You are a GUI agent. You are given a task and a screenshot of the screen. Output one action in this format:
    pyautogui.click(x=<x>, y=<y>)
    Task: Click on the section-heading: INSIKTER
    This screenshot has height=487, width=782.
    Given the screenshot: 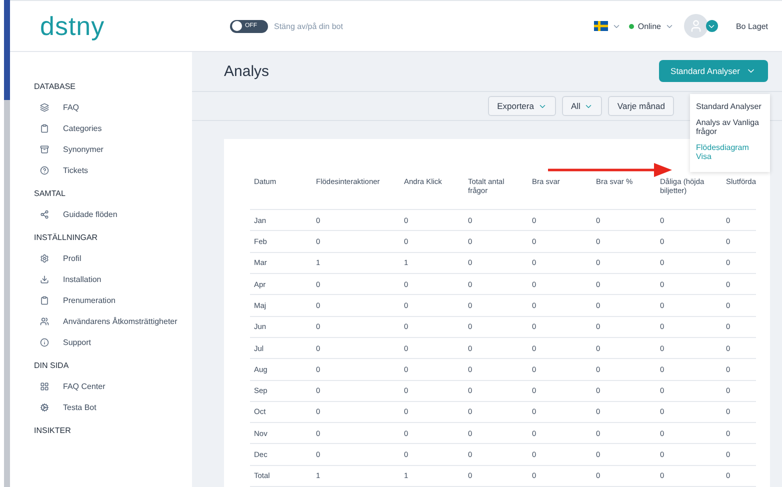 What is the action you would take?
    pyautogui.click(x=53, y=430)
    